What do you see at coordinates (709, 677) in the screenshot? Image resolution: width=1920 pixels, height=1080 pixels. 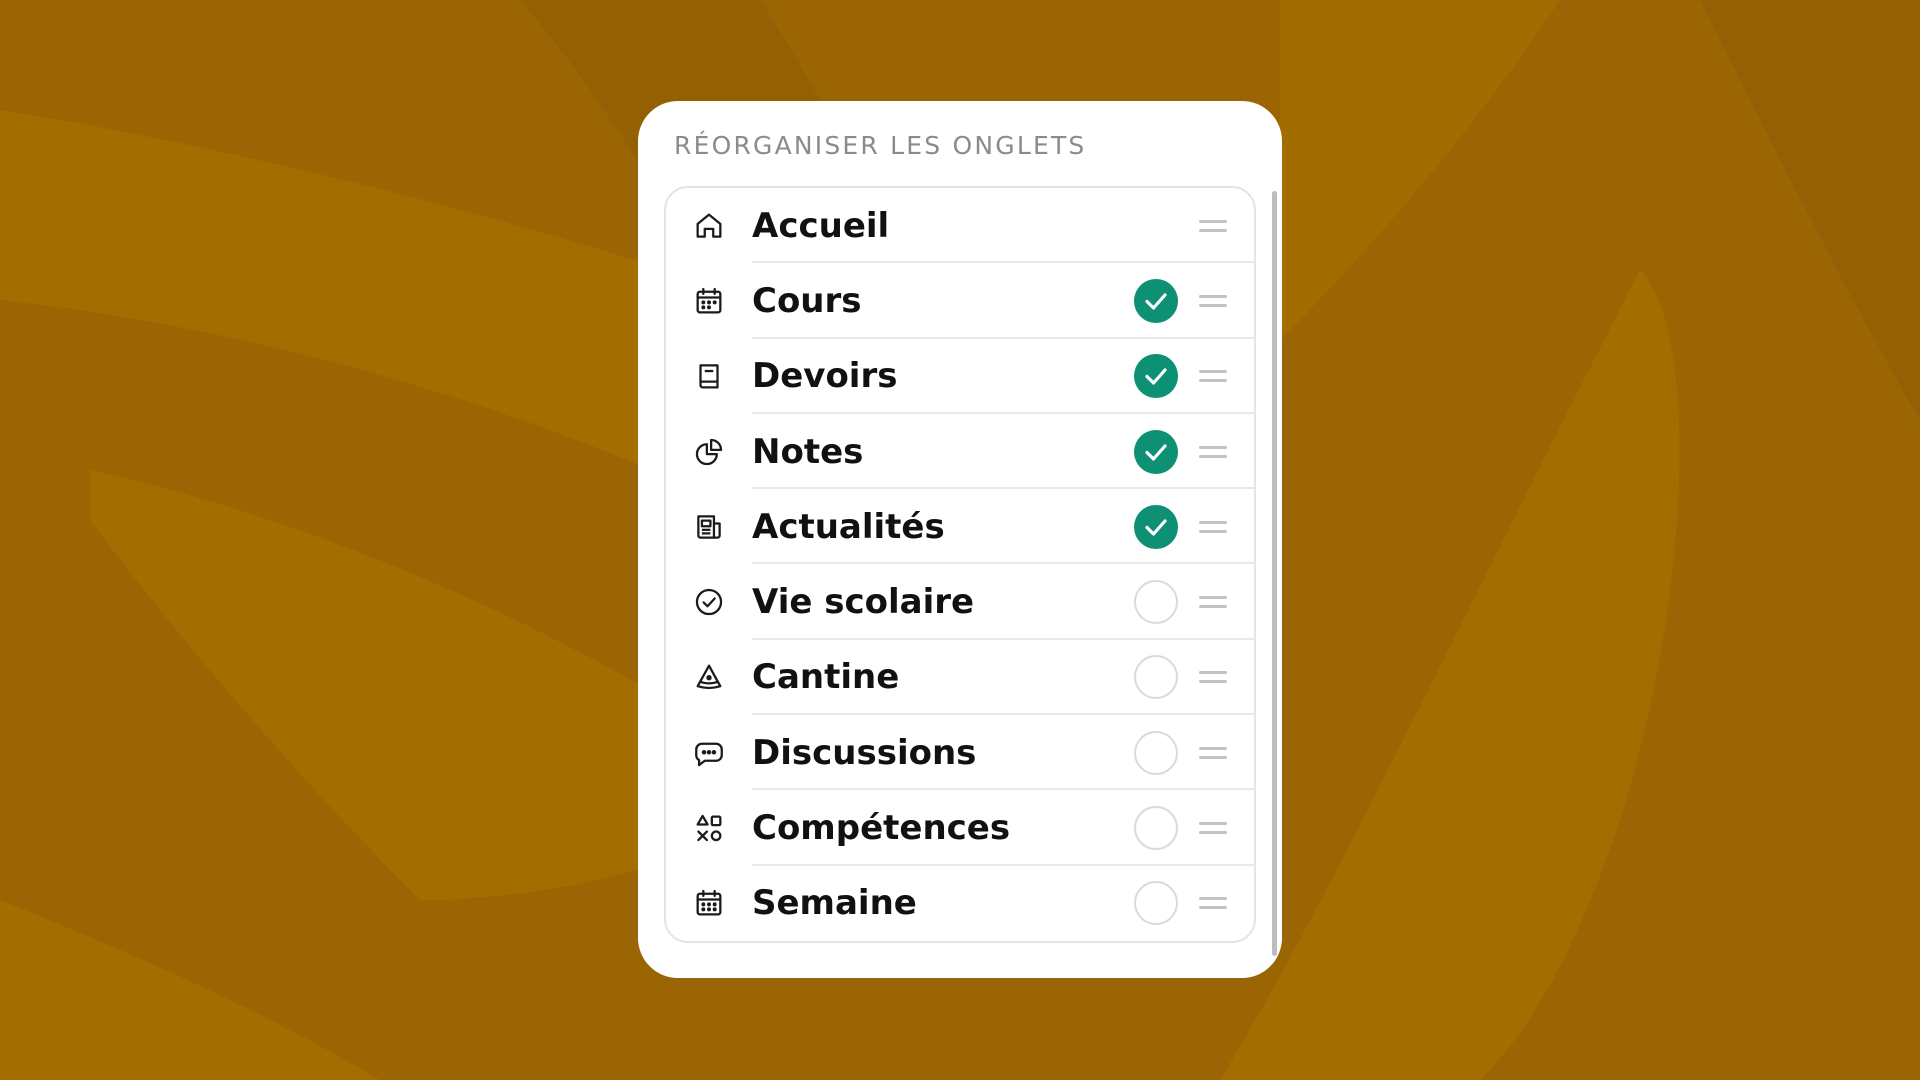 I see `pizza-slice-icon` at bounding box center [709, 677].